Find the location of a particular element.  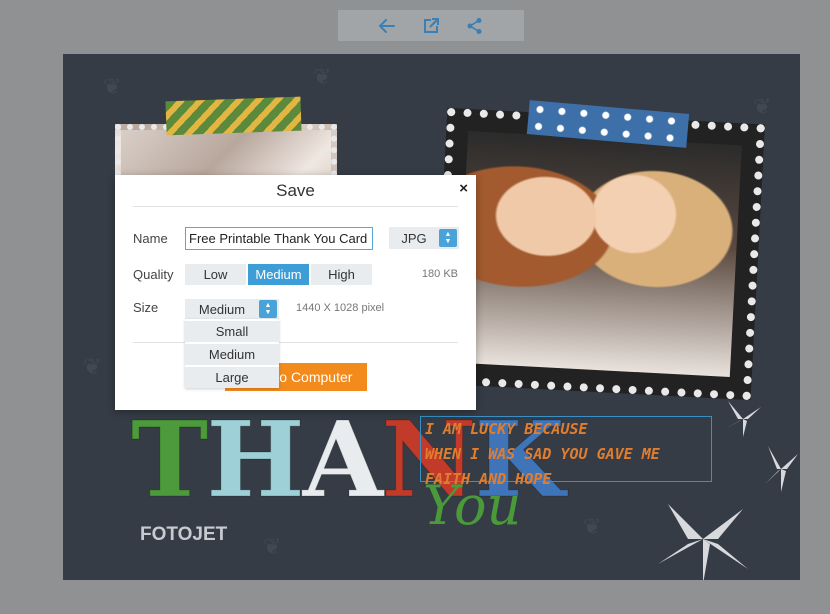

quality-label: Quality is located at coordinates (153, 274).